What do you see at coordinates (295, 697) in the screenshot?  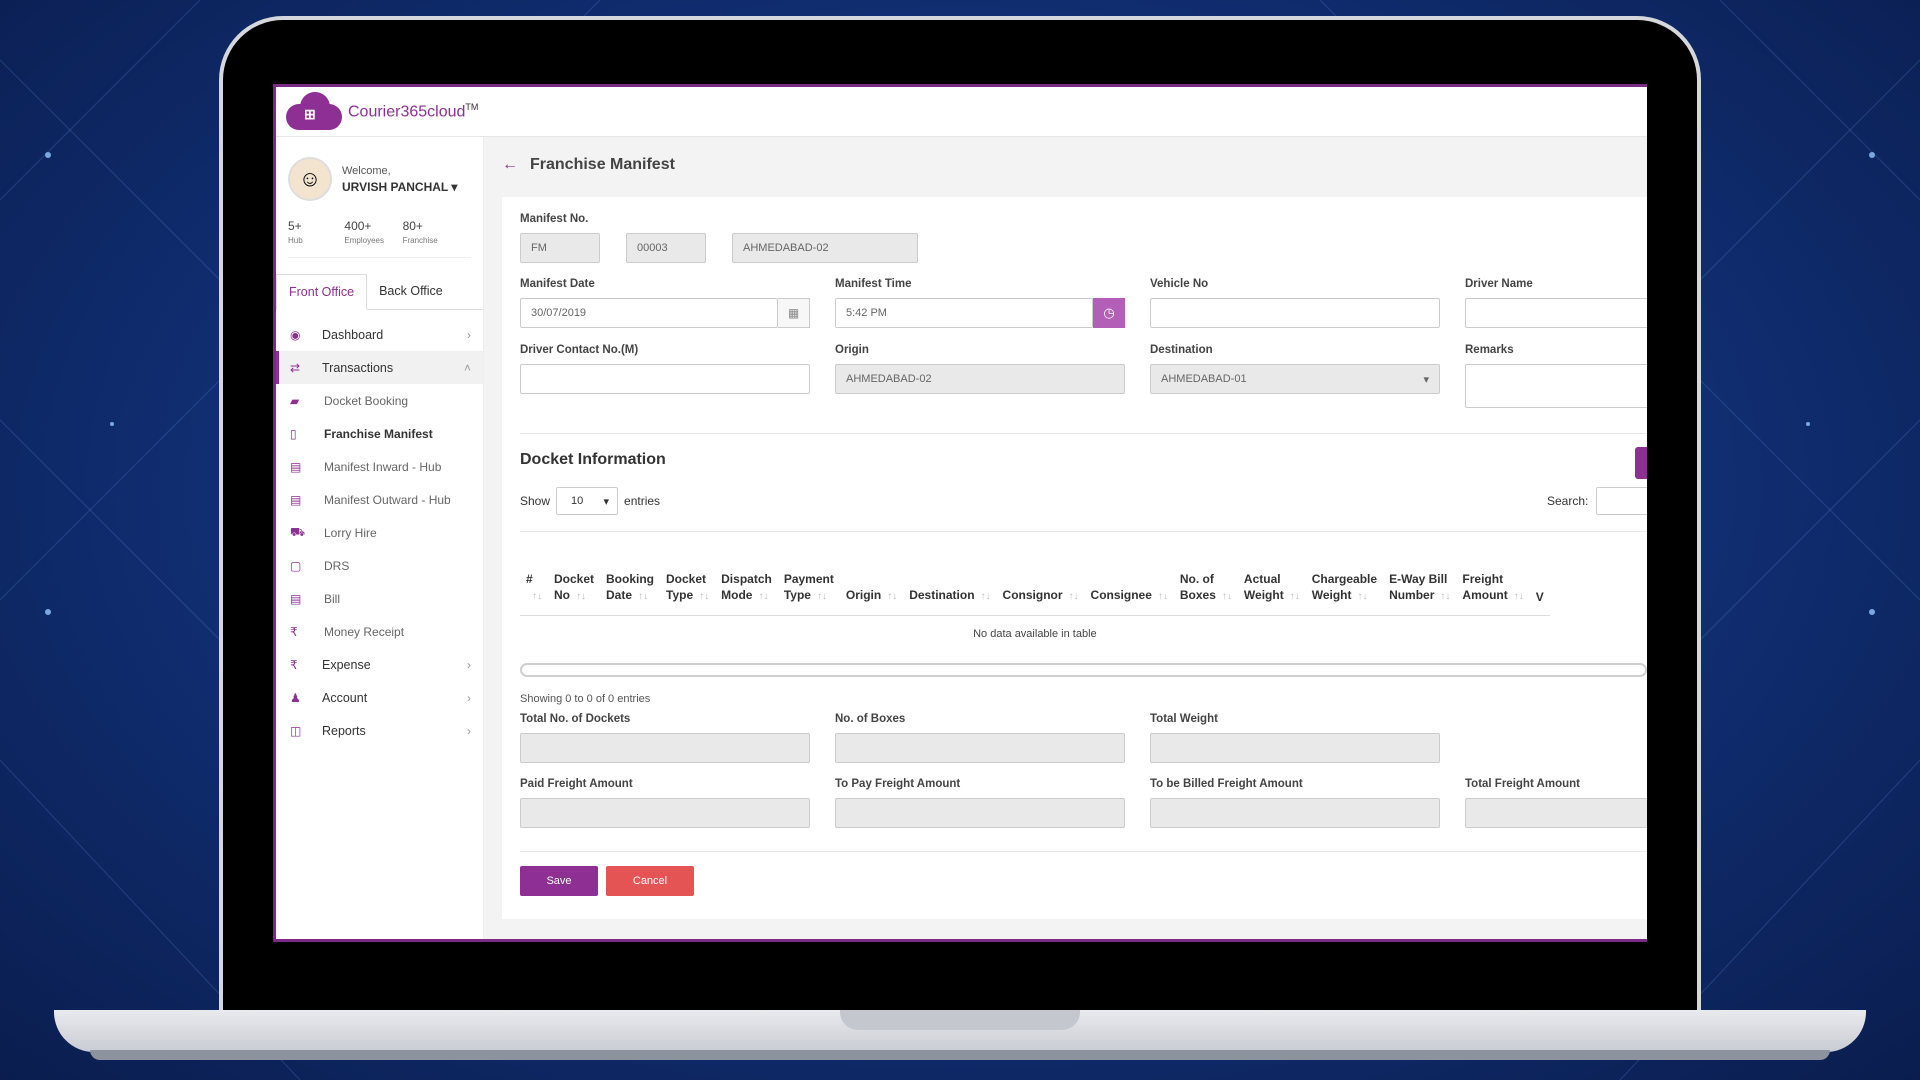 I see `users-icon: ♟` at bounding box center [295, 697].